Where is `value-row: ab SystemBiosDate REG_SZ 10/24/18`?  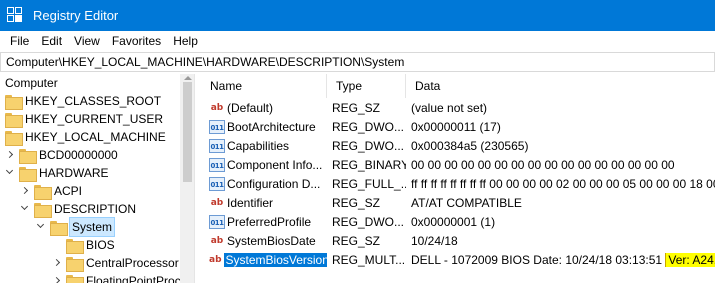
value-row: ab SystemBiosDate REG_SZ 10/24/18 is located at coordinates (458, 240).